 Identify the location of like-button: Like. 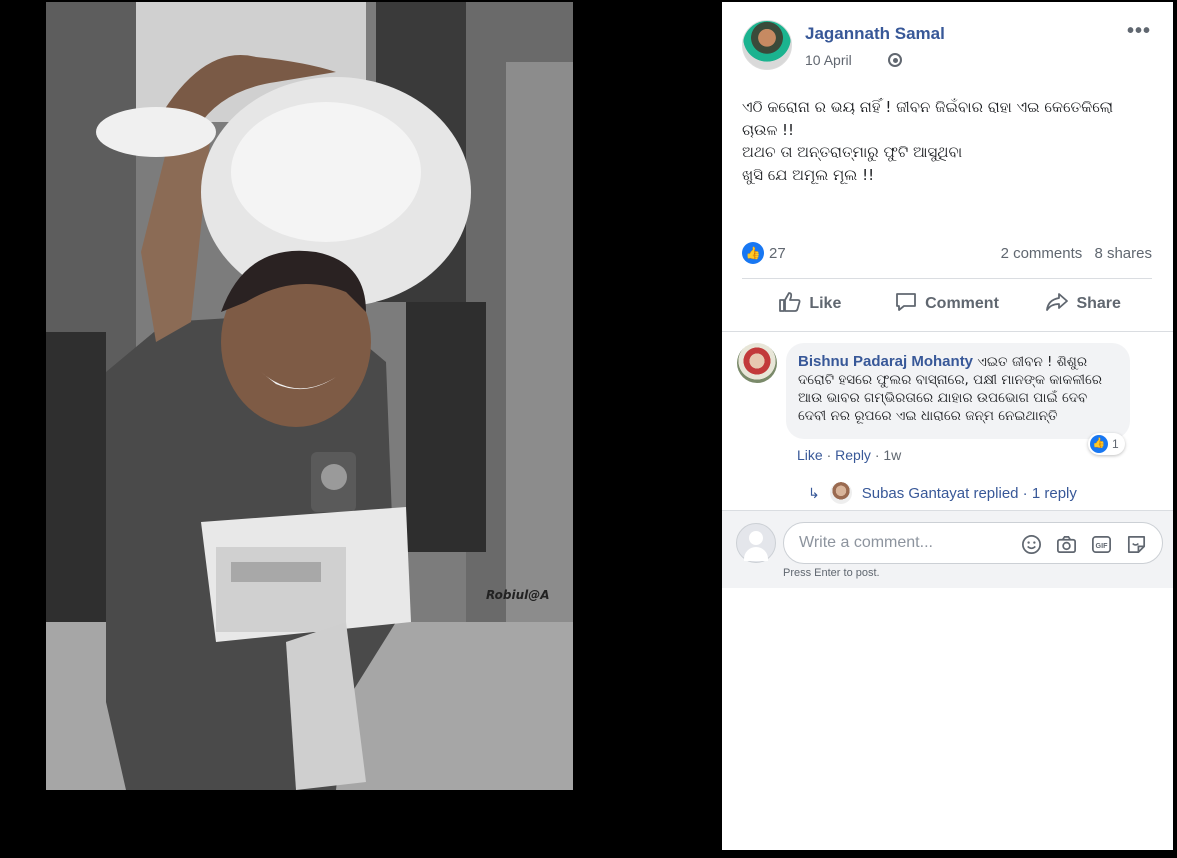
(810, 304).